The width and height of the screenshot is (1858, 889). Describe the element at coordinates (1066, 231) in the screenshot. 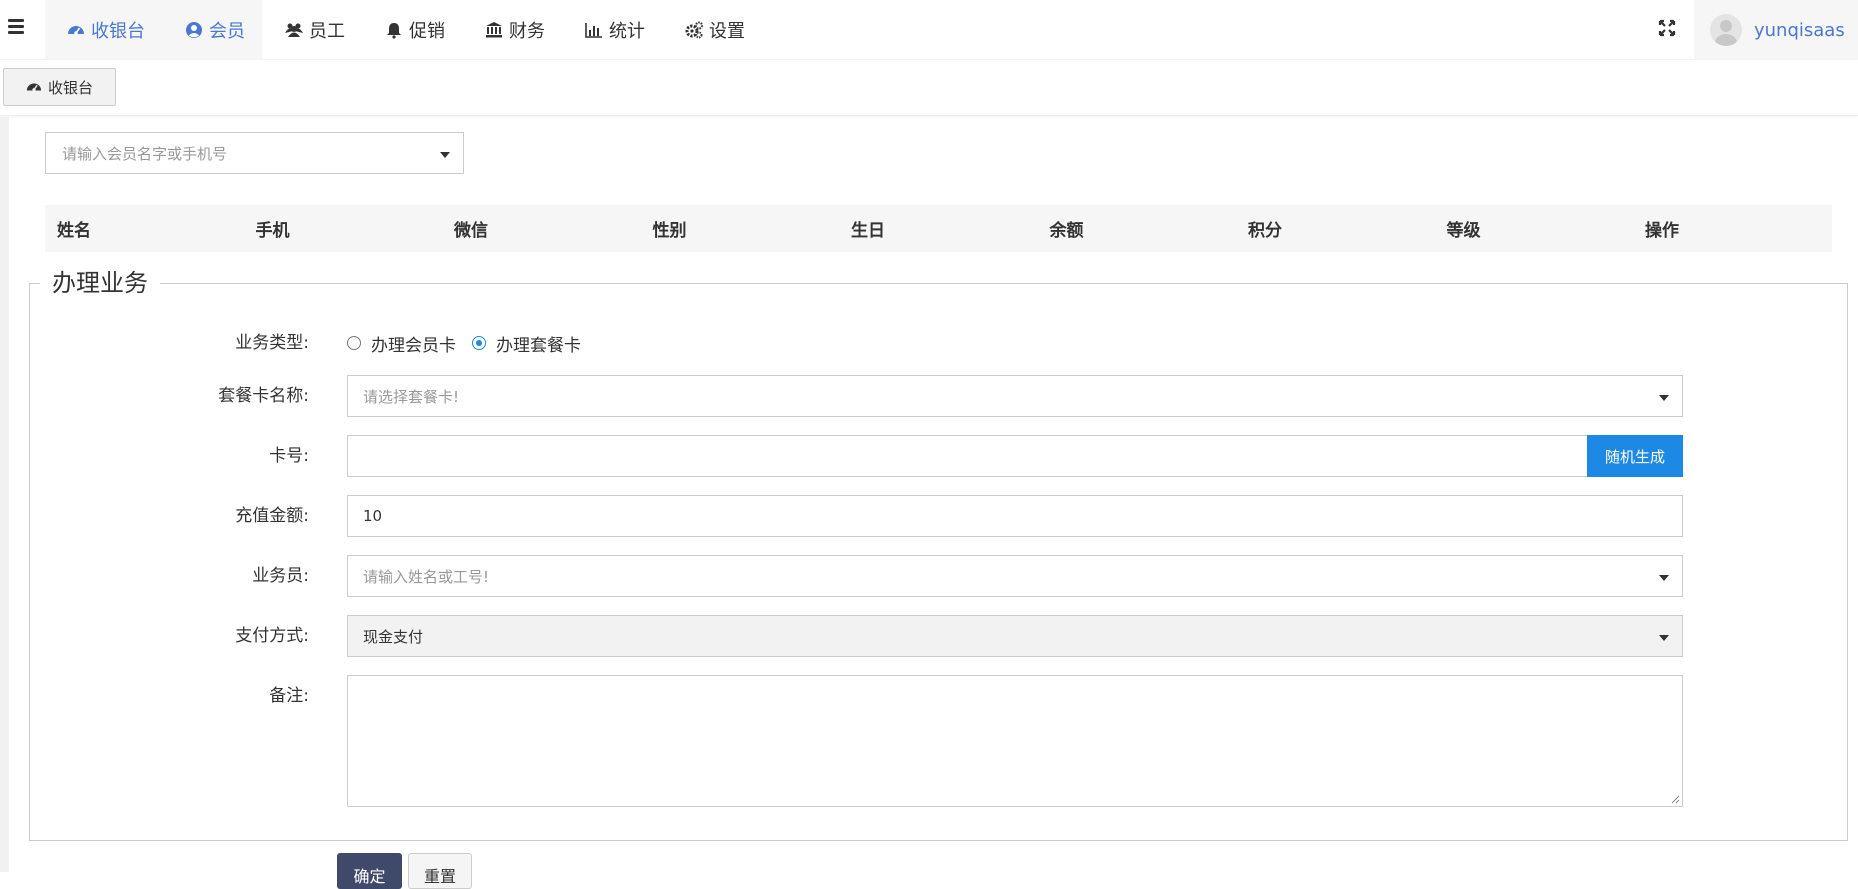

I see `table-header-cell: 余额` at that location.